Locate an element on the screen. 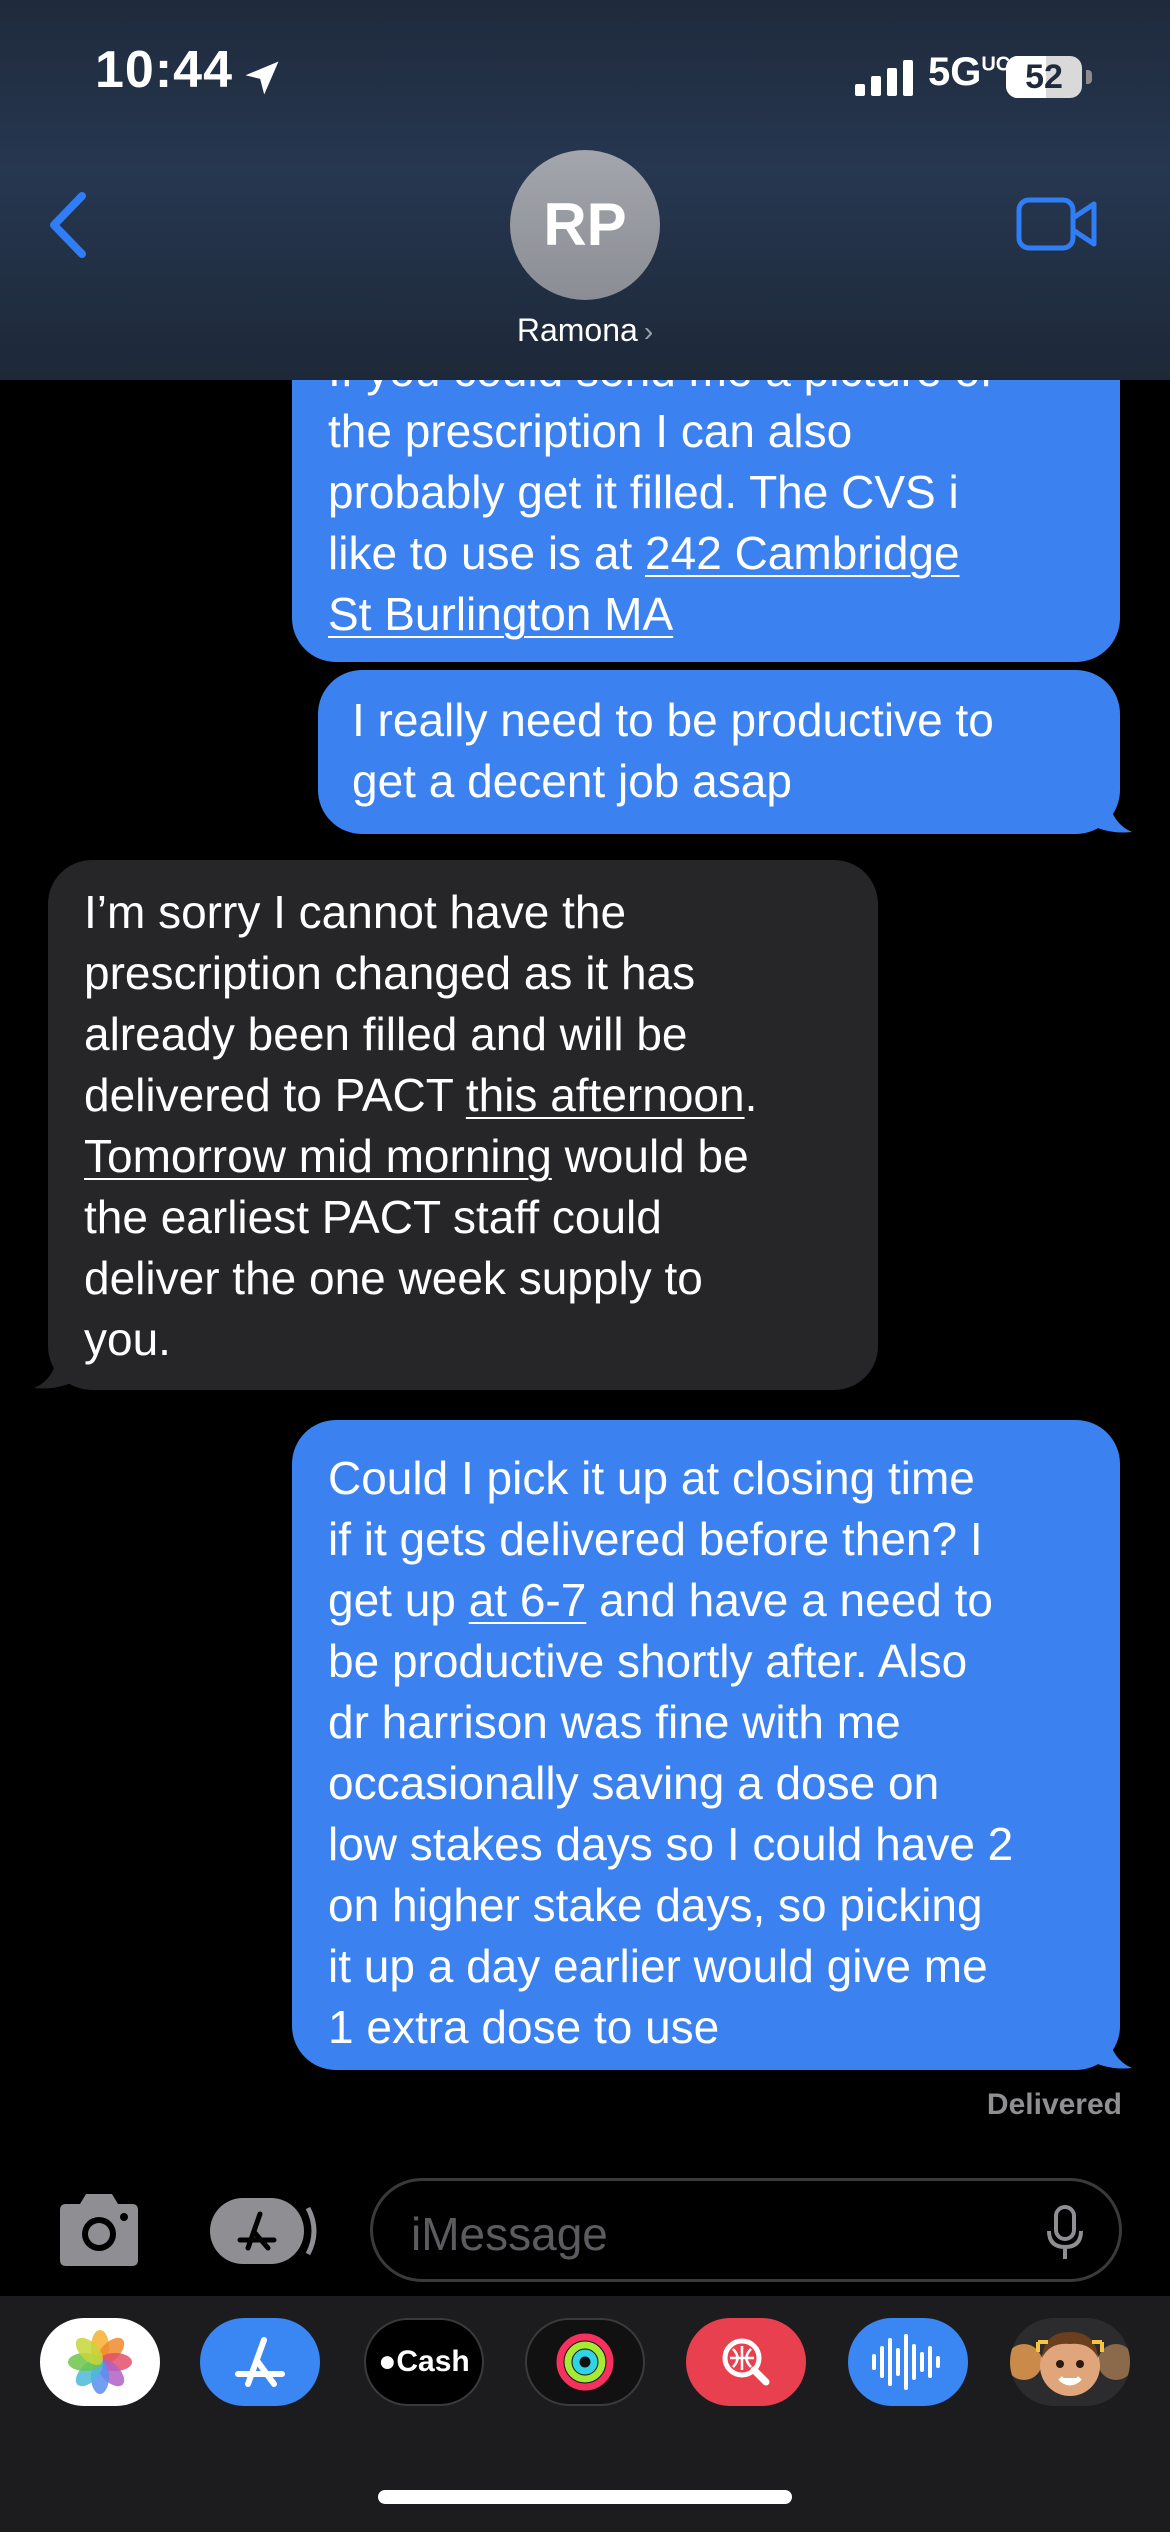 The image size is (1170, 2532). message-line: already been filled and will be is located at coordinates (386, 1034).